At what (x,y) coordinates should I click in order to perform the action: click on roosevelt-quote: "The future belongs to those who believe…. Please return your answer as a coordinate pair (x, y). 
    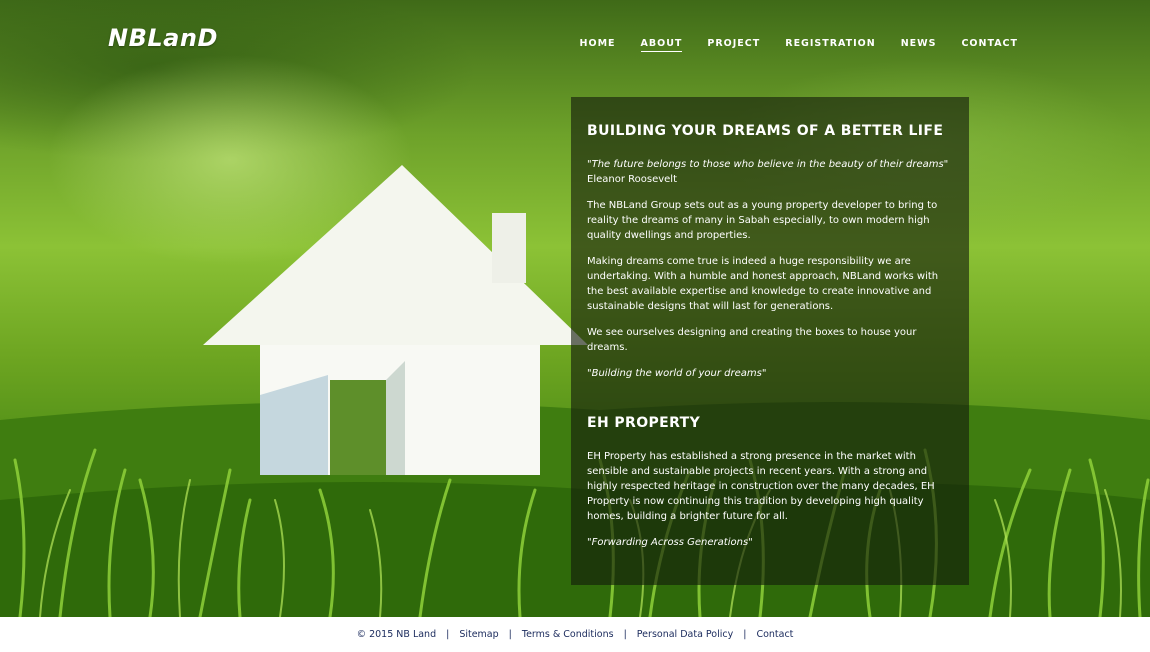
    Looking at the image, I should click on (768, 164).